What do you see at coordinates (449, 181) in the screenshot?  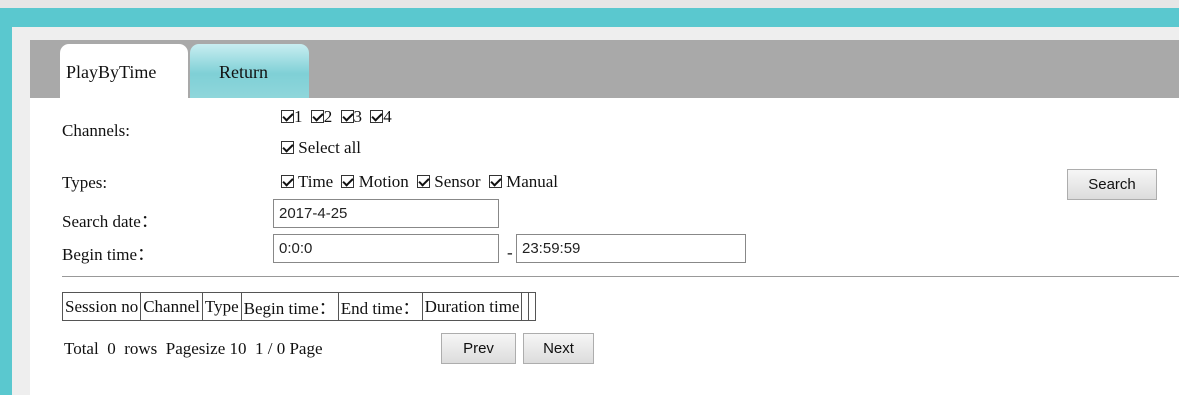 I see `type-sensor-checkbox: Sensor` at bounding box center [449, 181].